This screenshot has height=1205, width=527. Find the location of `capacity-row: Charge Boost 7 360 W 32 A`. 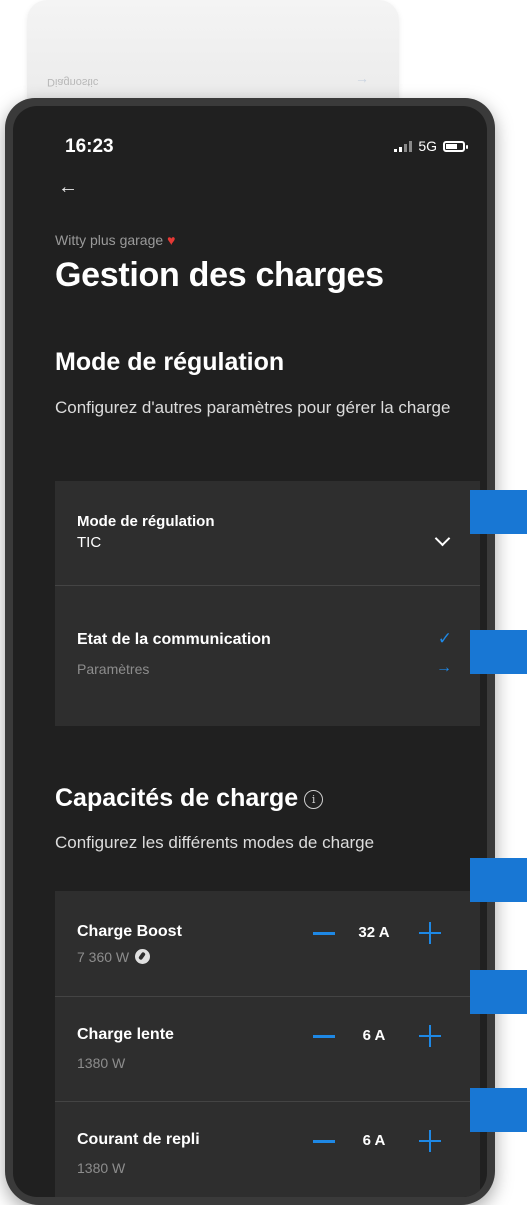

capacity-row: Charge Boost 7 360 W 32 A is located at coordinates (267, 943).